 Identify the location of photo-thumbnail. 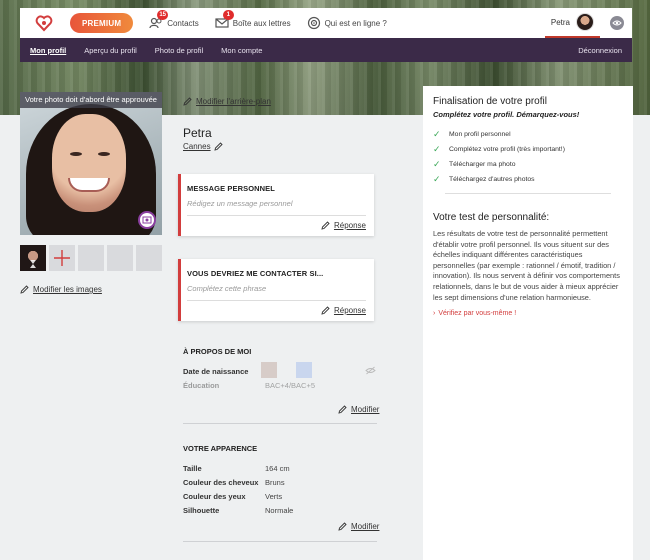
(33, 258).